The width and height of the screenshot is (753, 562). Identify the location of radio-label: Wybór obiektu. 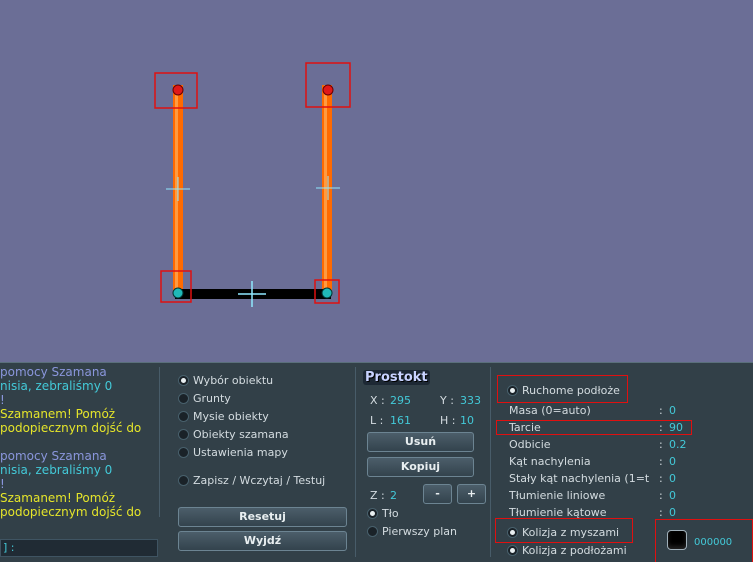
(233, 380).